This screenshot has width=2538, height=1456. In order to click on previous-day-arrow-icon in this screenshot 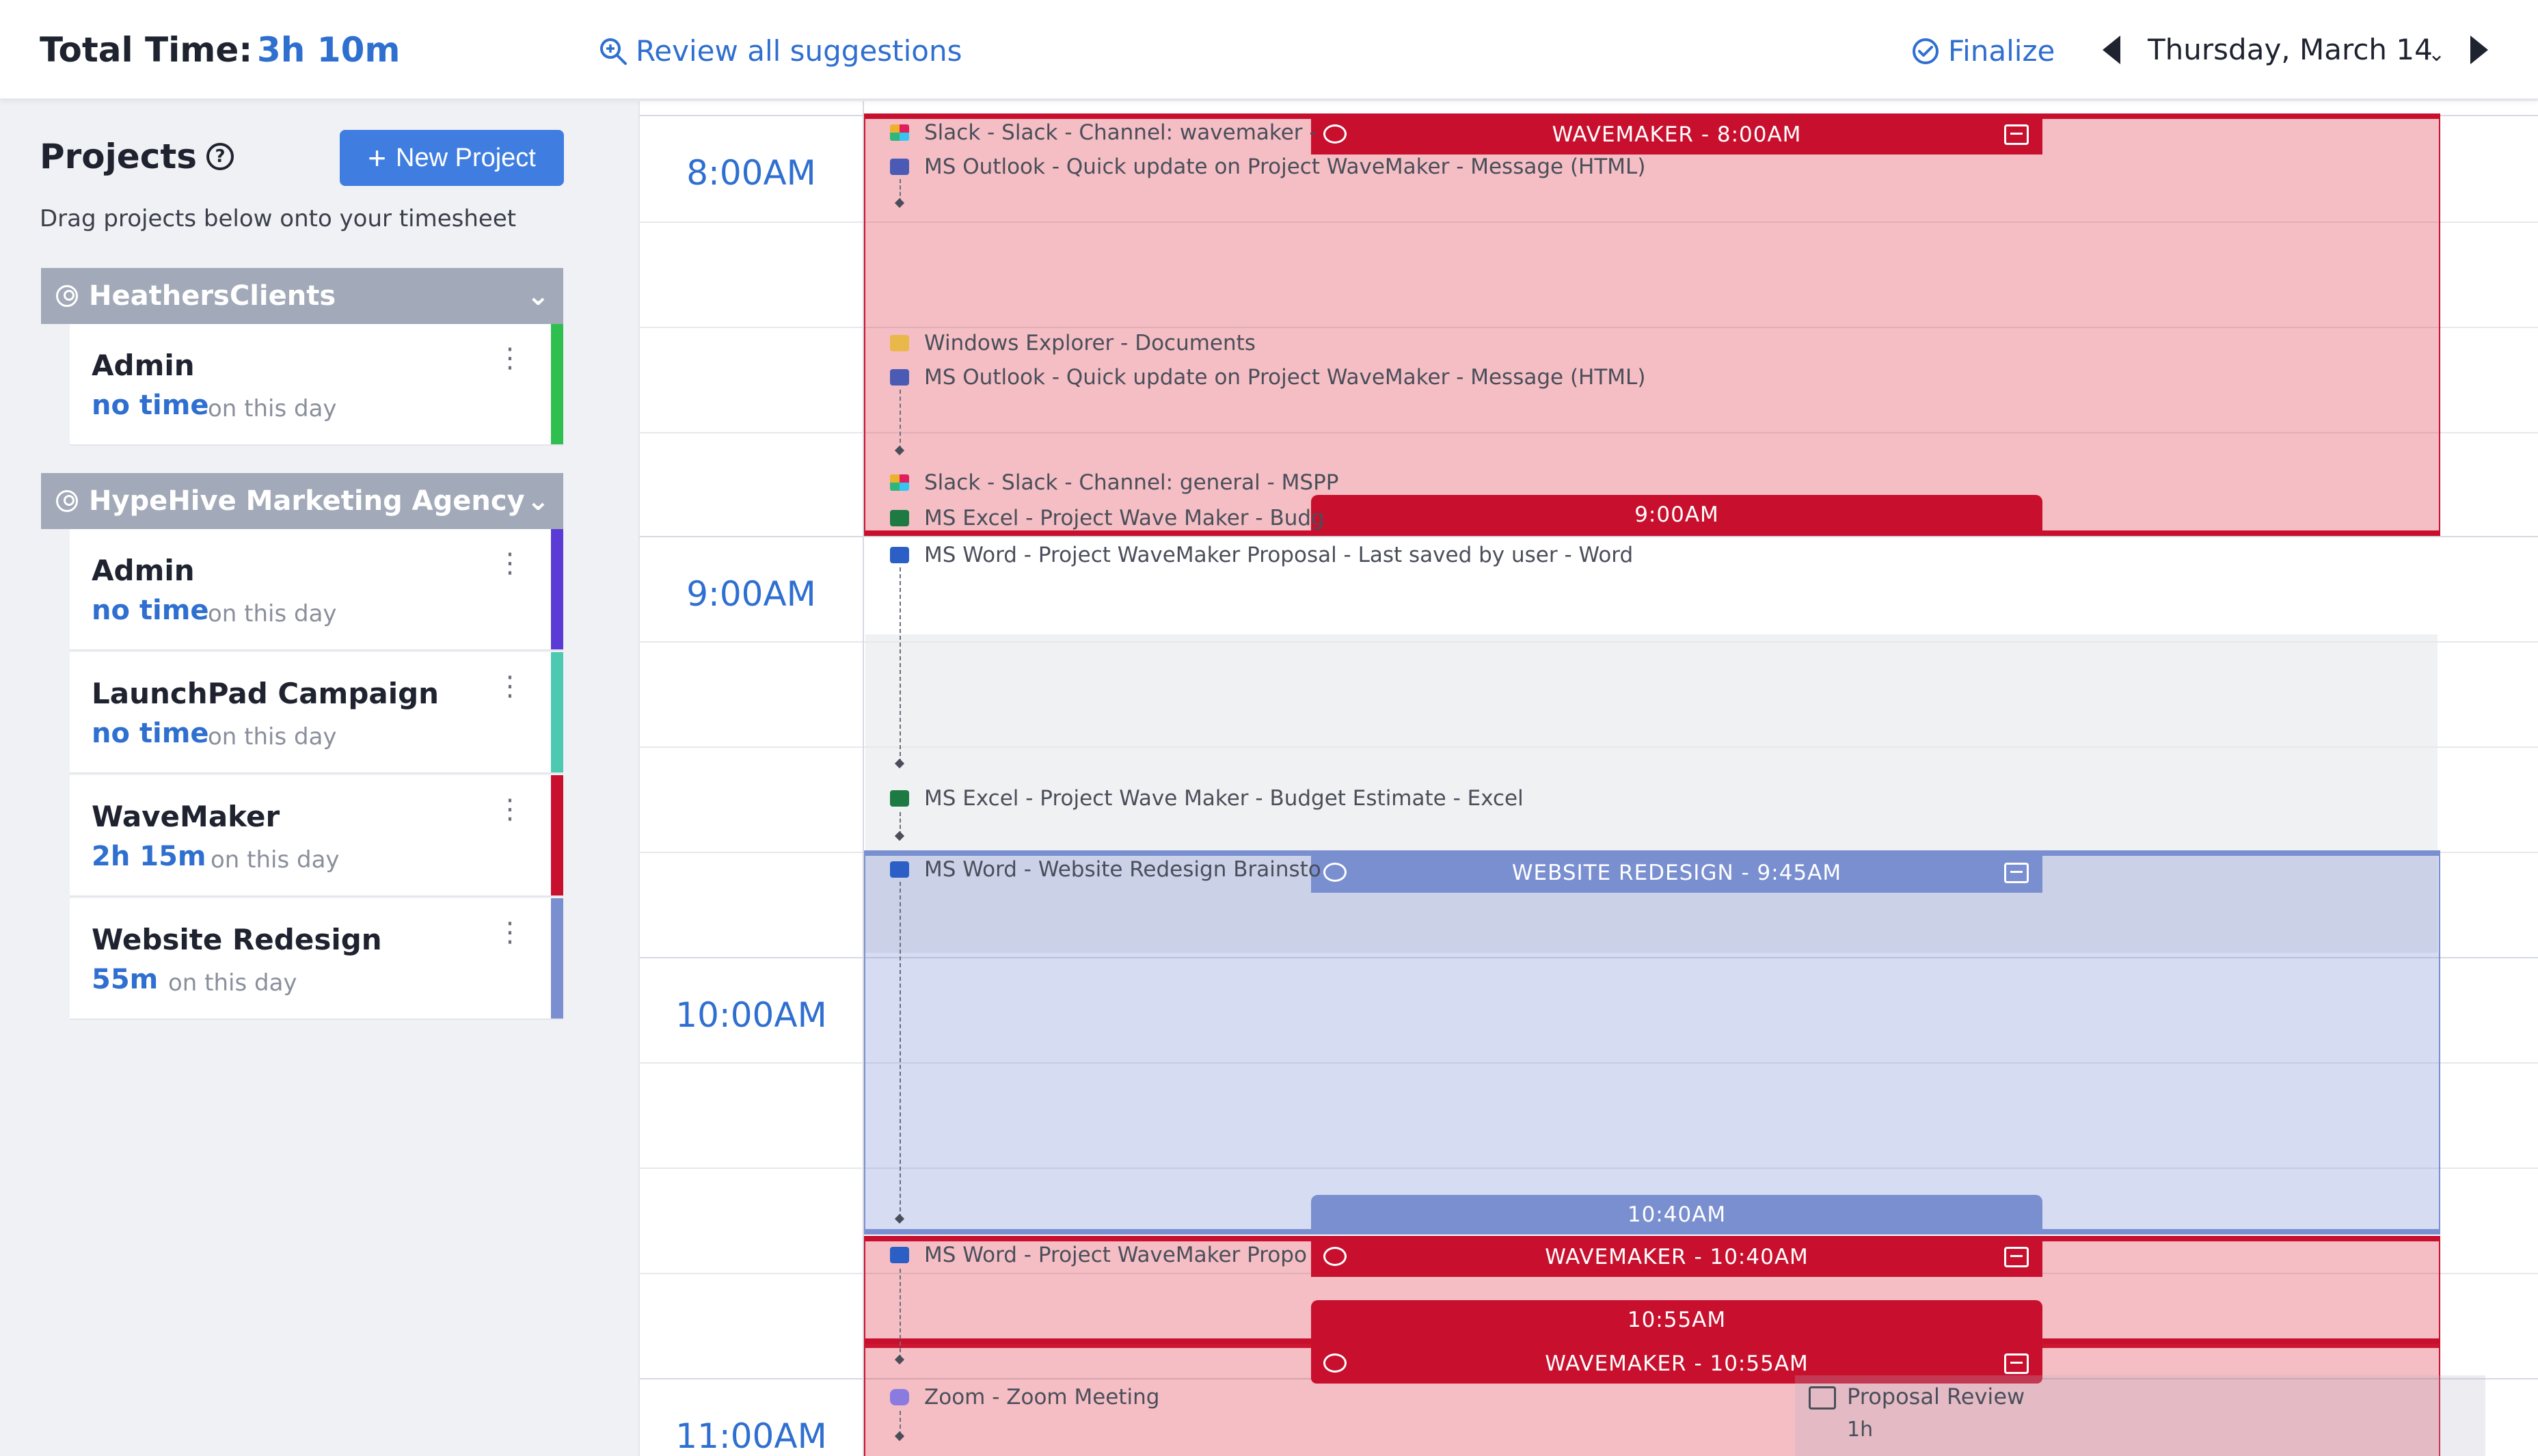, I will do `click(2111, 50)`.